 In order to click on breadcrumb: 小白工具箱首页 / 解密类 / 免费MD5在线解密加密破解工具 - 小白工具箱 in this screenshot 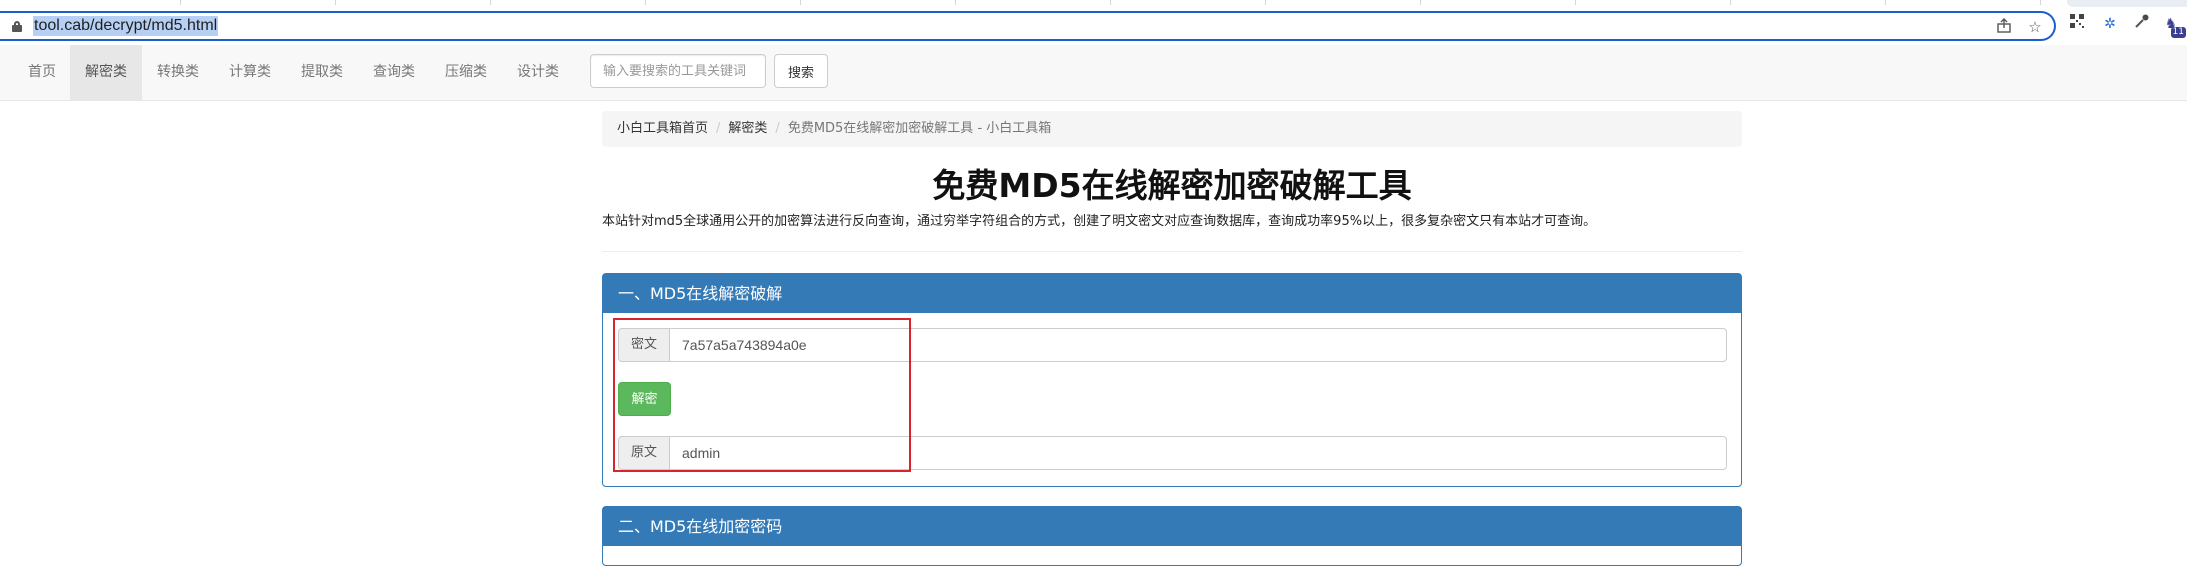, I will do `click(1172, 129)`.